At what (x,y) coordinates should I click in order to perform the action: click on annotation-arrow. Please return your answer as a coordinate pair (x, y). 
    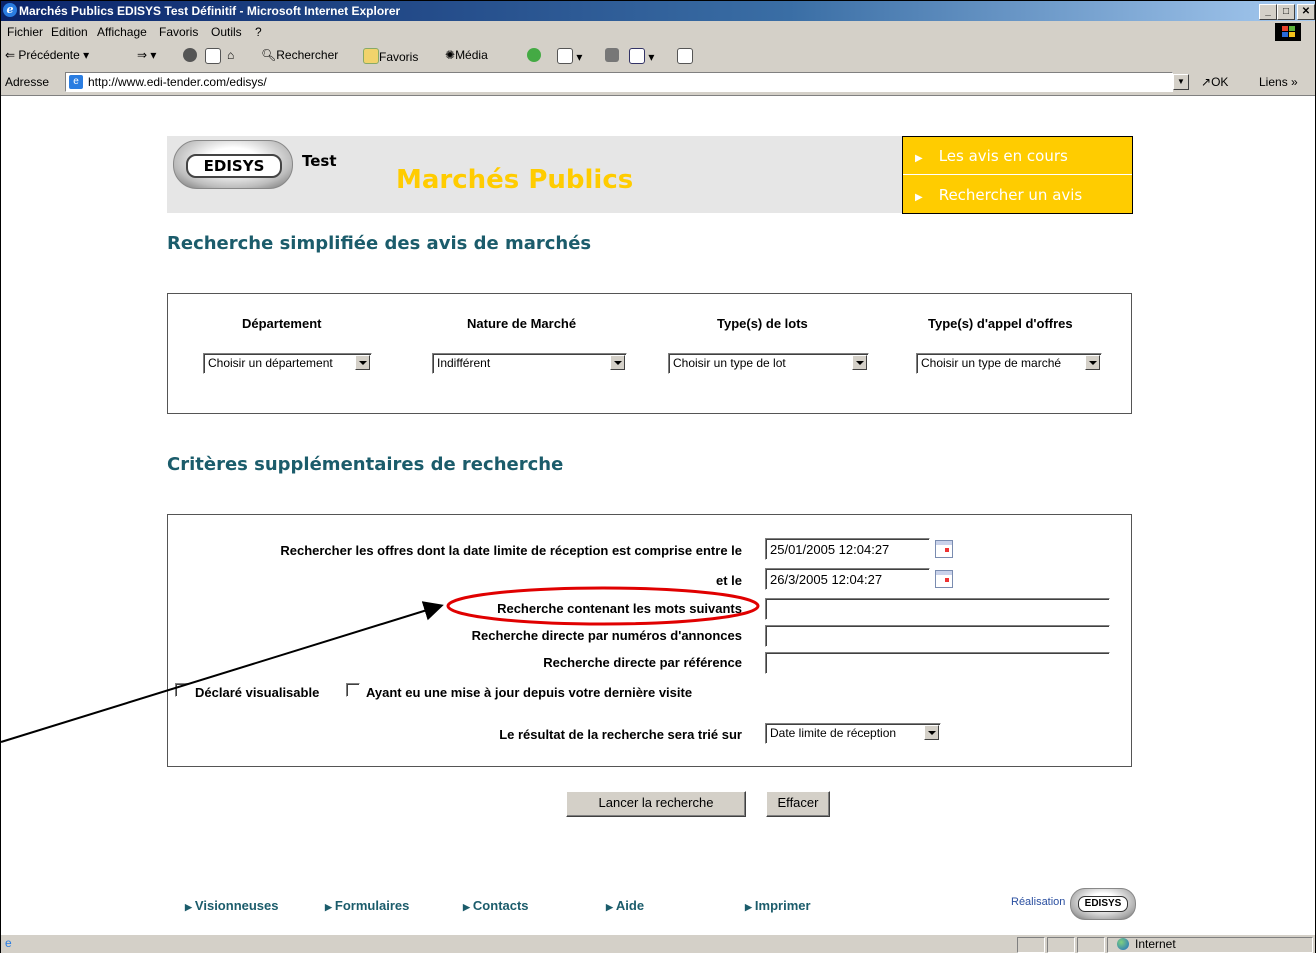
    Looking at the image, I should click on (222, 672).